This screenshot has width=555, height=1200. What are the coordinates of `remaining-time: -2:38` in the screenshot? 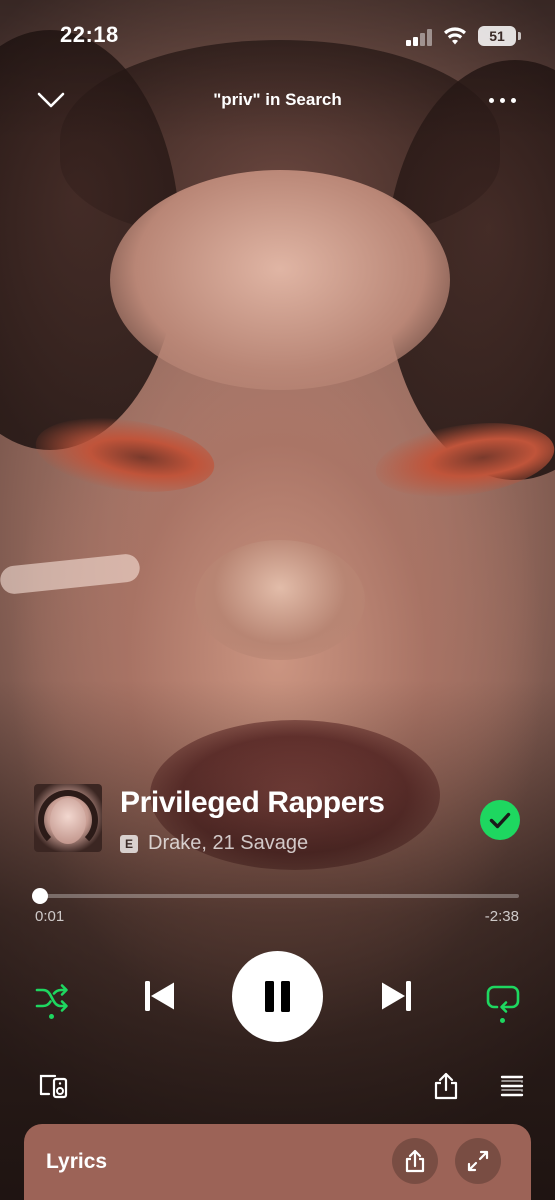 It's located at (501, 916).